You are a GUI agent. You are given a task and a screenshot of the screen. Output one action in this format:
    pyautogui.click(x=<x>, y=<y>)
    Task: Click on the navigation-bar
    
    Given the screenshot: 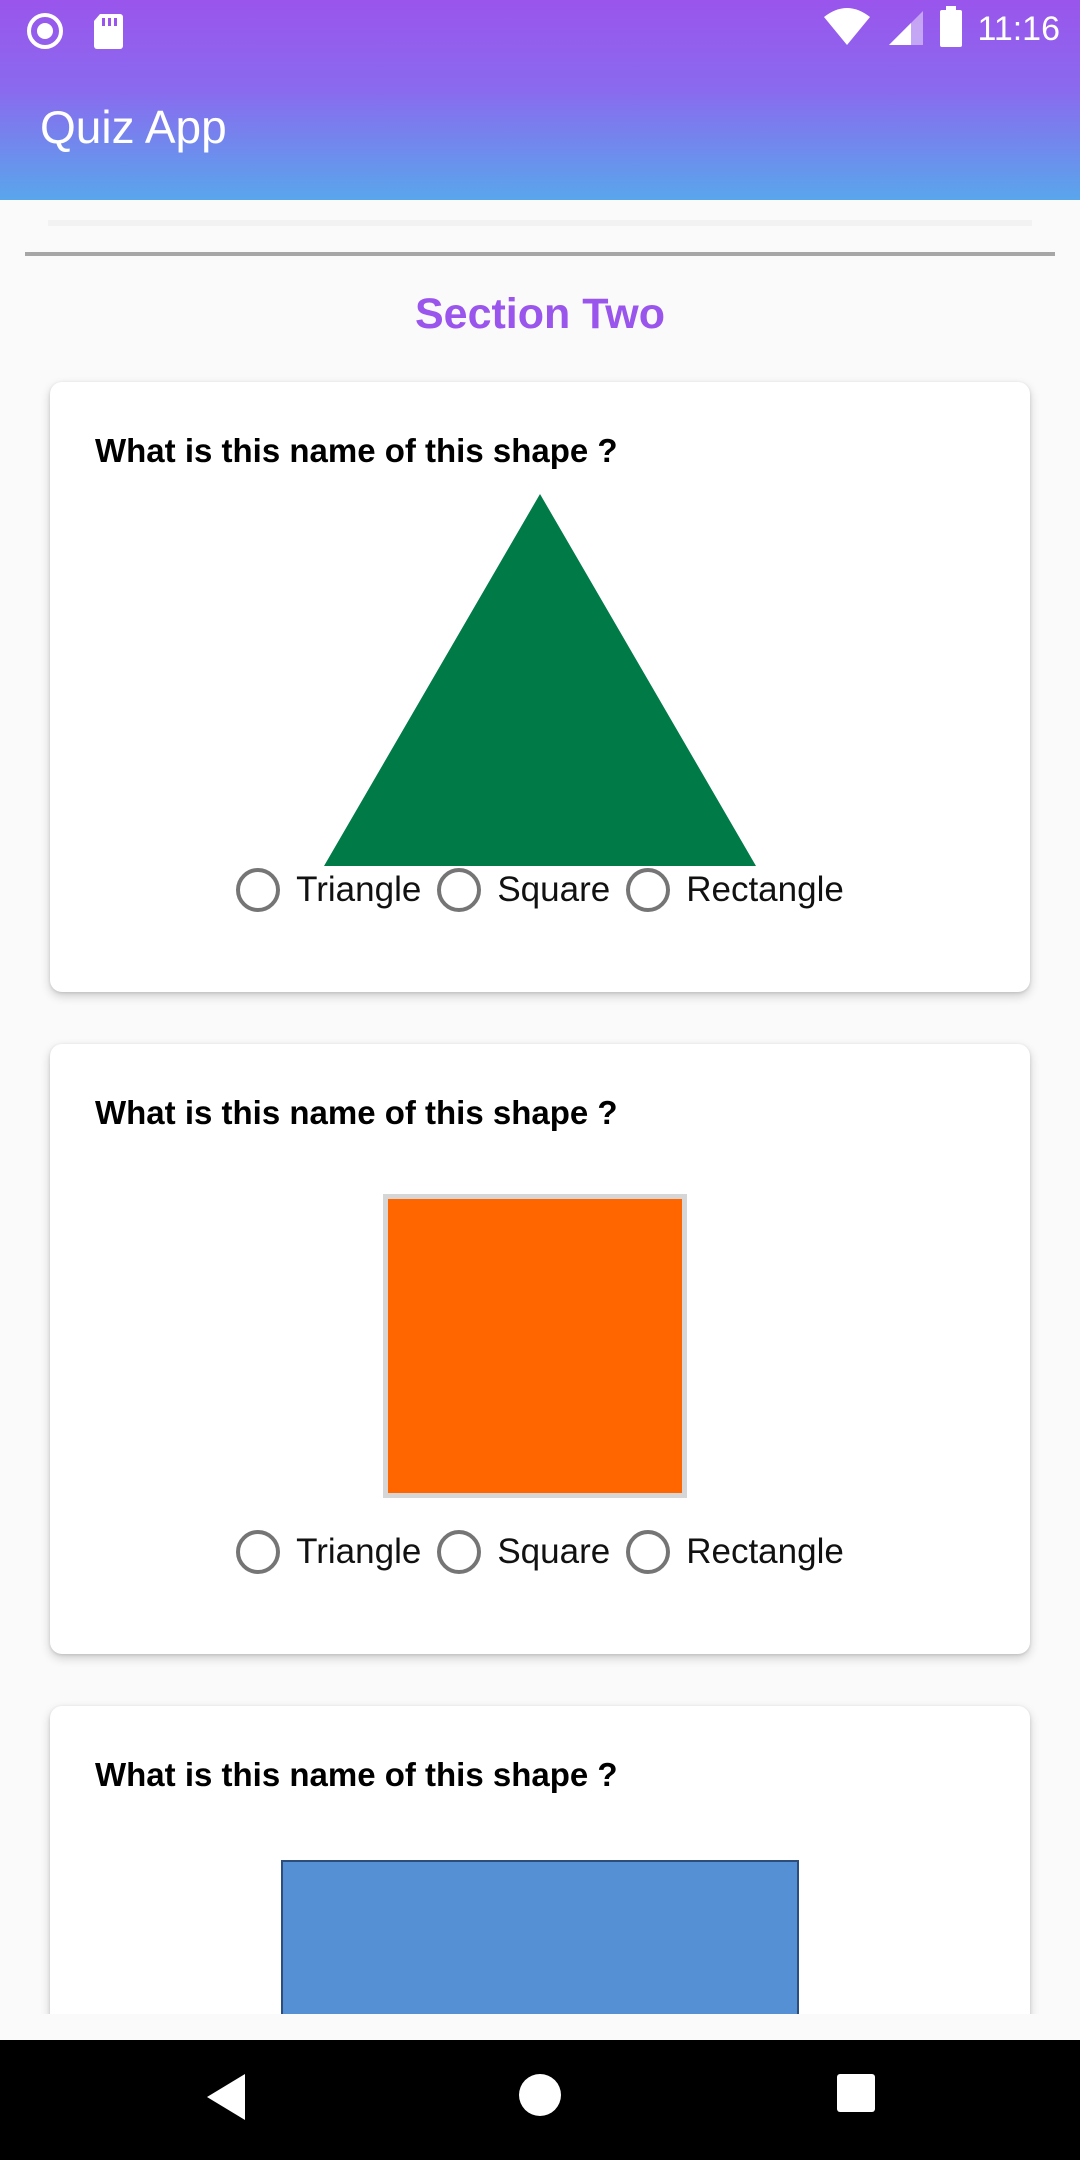 What is the action you would take?
    pyautogui.click(x=540, y=2100)
    